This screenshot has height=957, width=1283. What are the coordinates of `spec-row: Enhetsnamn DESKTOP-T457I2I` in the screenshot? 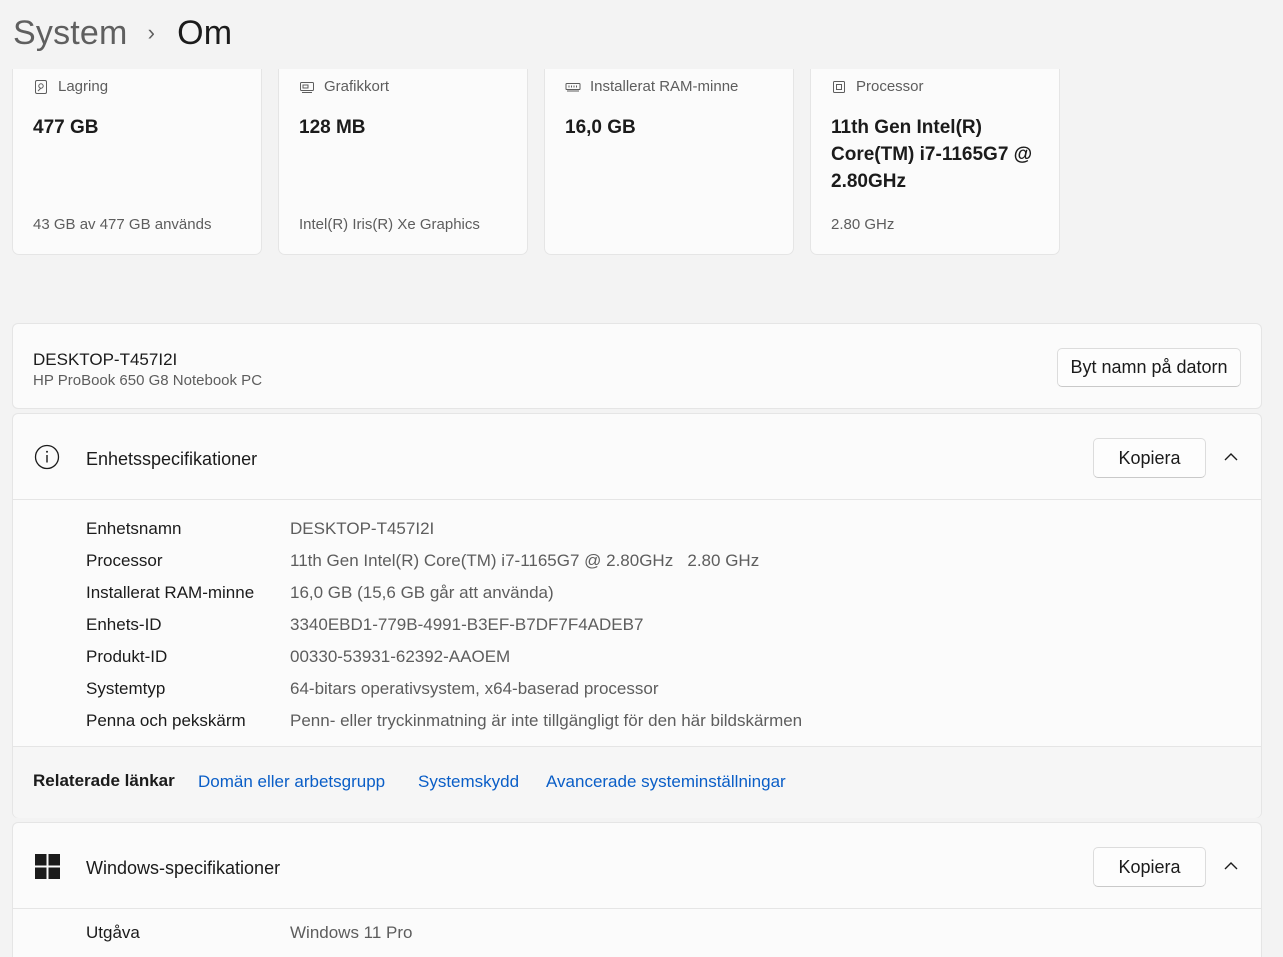 It's located at (444, 529).